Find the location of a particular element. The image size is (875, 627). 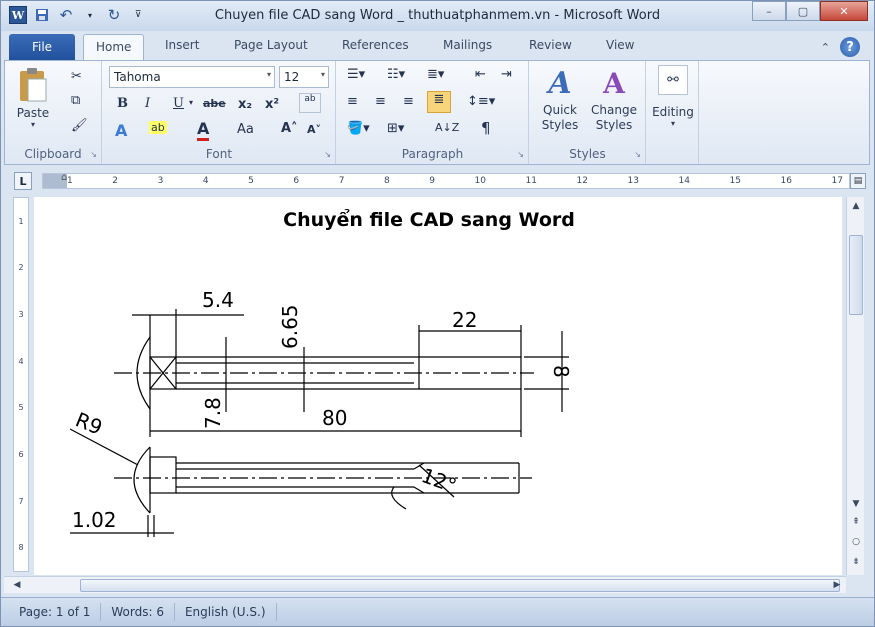

maximize-button: ▢ is located at coordinates (803, 11).